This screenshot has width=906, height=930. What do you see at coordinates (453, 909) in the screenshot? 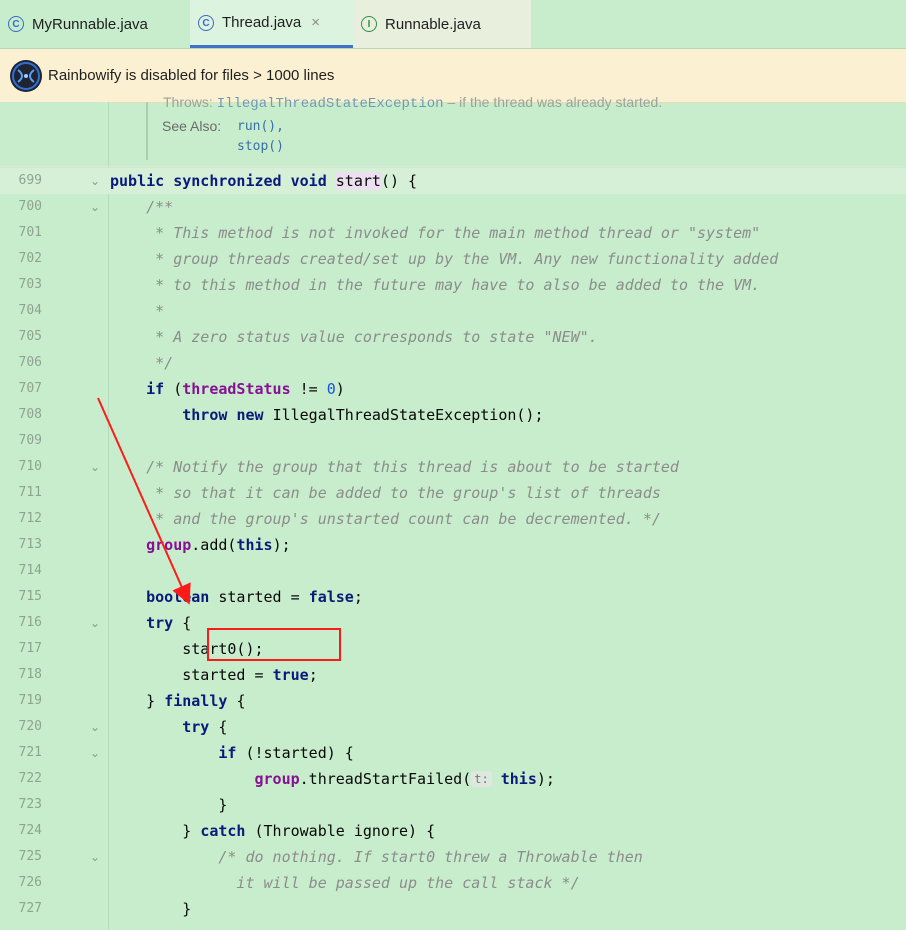
I see `code-line: 727 }` at bounding box center [453, 909].